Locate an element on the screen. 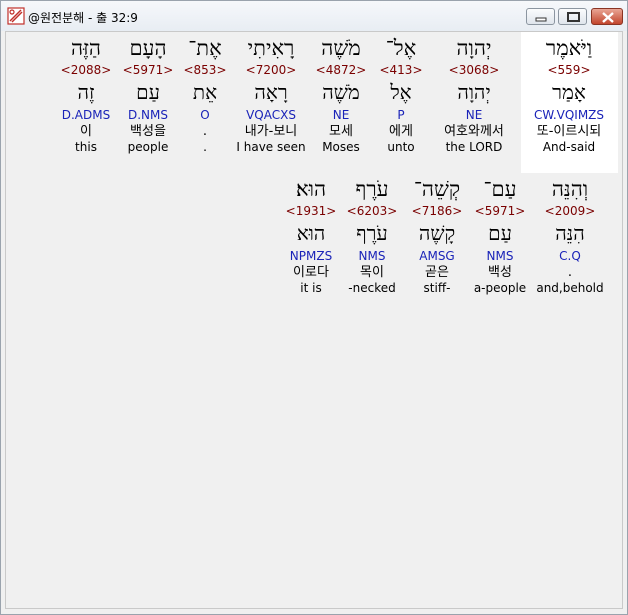 The height and width of the screenshot is (615, 628). strong-number: <4872> is located at coordinates (341, 70).